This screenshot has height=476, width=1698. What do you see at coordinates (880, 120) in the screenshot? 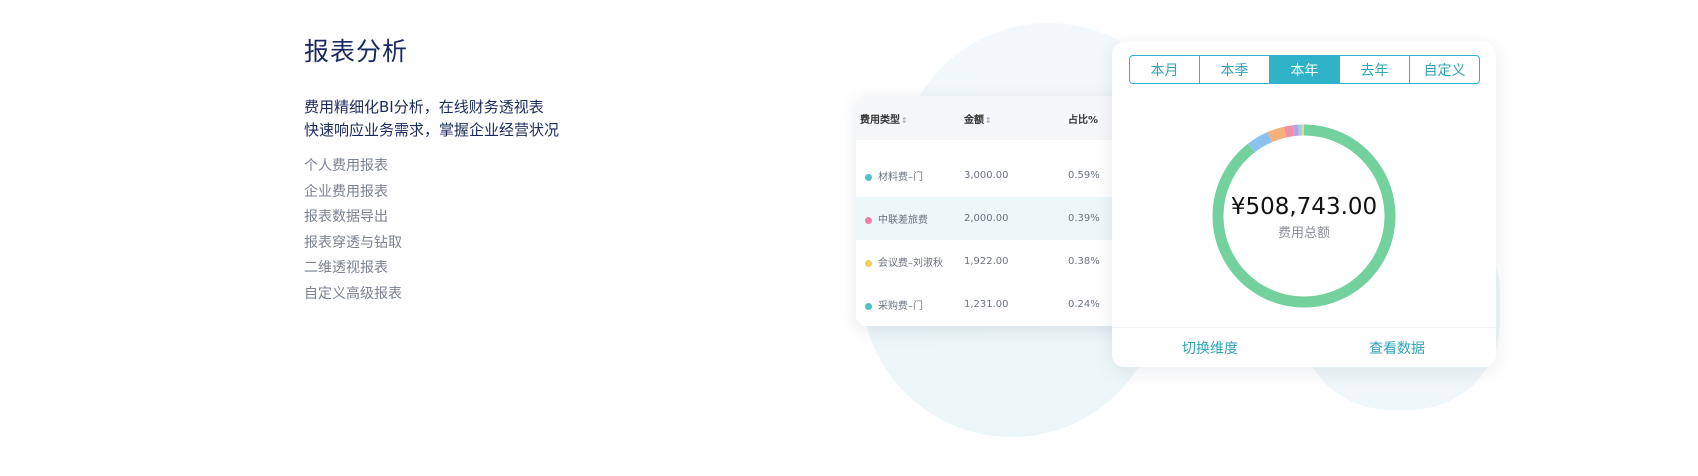
I see `column-header-label: 费用类型` at bounding box center [880, 120].